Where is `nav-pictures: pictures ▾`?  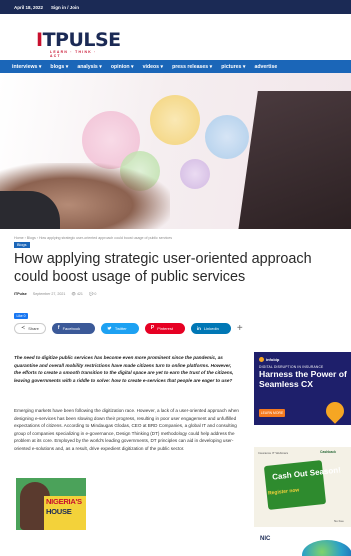
nav-pictures: pictures ▾ is located at coordinates (233, 67).